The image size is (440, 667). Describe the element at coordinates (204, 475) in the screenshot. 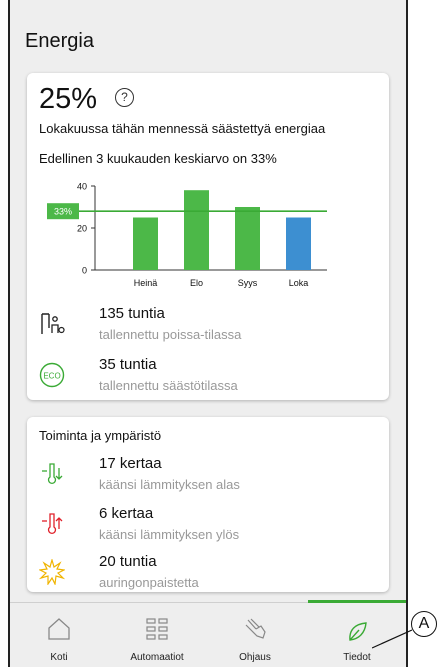

I see `activity-item-heating-down: 17 kertaa käänsi lämmityksen alas` at that location.